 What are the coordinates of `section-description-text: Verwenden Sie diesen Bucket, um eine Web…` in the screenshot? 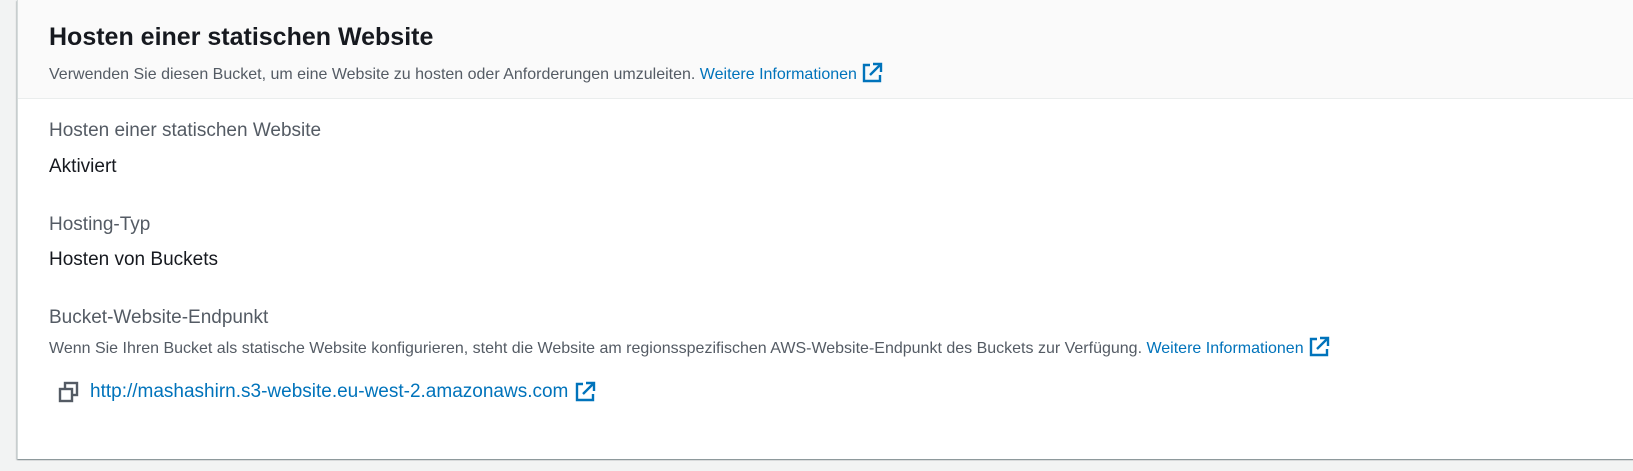 It's located at (372, 74).